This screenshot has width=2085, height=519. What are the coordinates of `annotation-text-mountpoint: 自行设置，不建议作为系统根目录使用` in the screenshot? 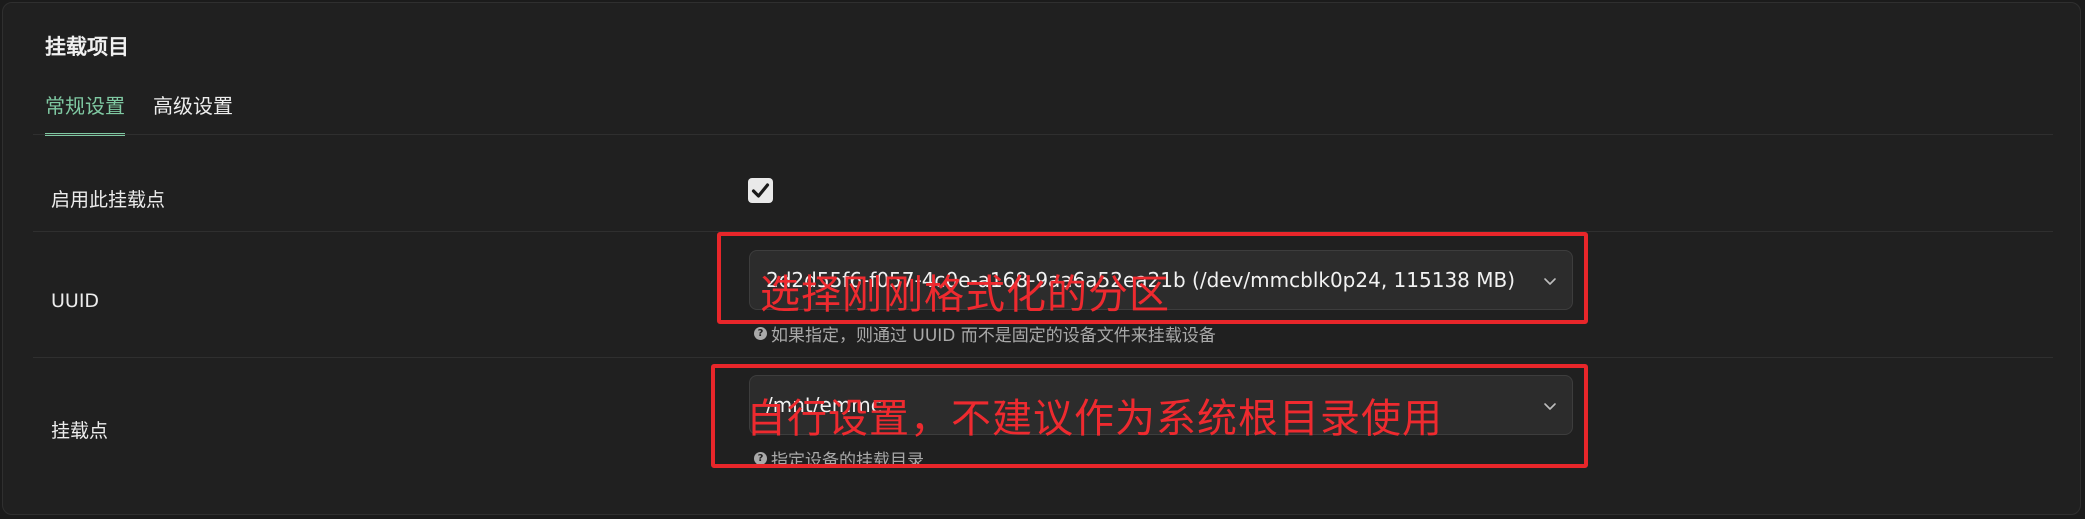 It's located at (1094, 419).